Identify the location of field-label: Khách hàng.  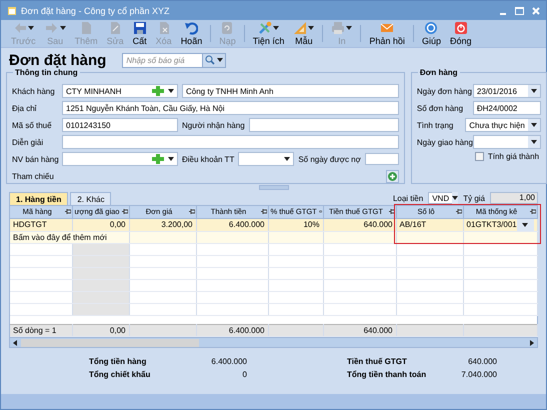
(34, 91).